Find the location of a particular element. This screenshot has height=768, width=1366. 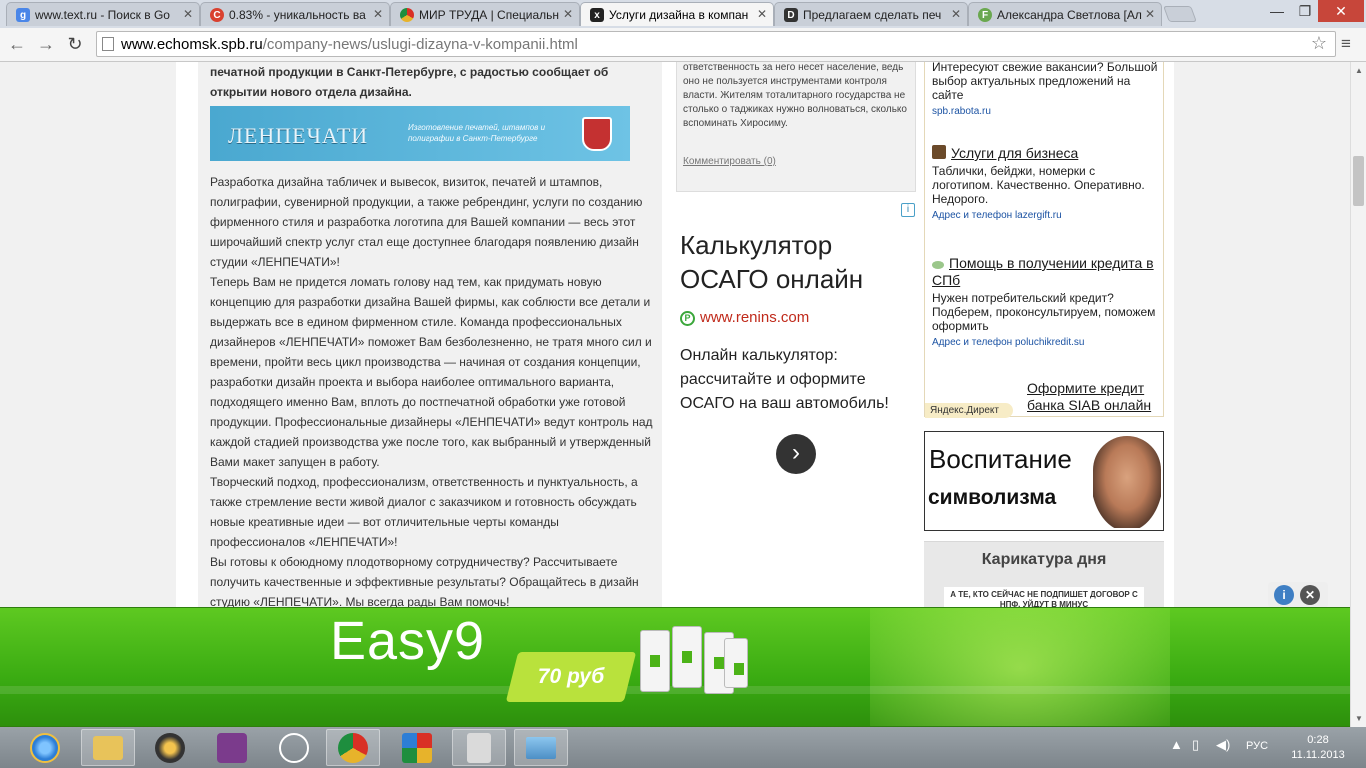

browser-tab: F Александра Светлова [Ал ✕ is located at coordinates (1065, 14).